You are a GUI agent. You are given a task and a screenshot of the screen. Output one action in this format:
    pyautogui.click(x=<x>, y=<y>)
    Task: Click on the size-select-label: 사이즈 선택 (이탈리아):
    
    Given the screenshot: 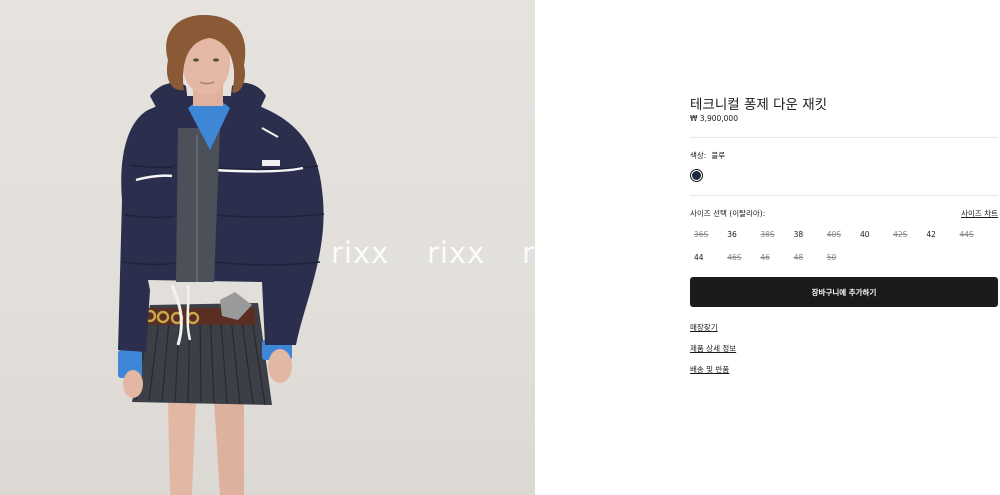 What is the action you would take?
    pyautogui.click(x=728, y=213)
    